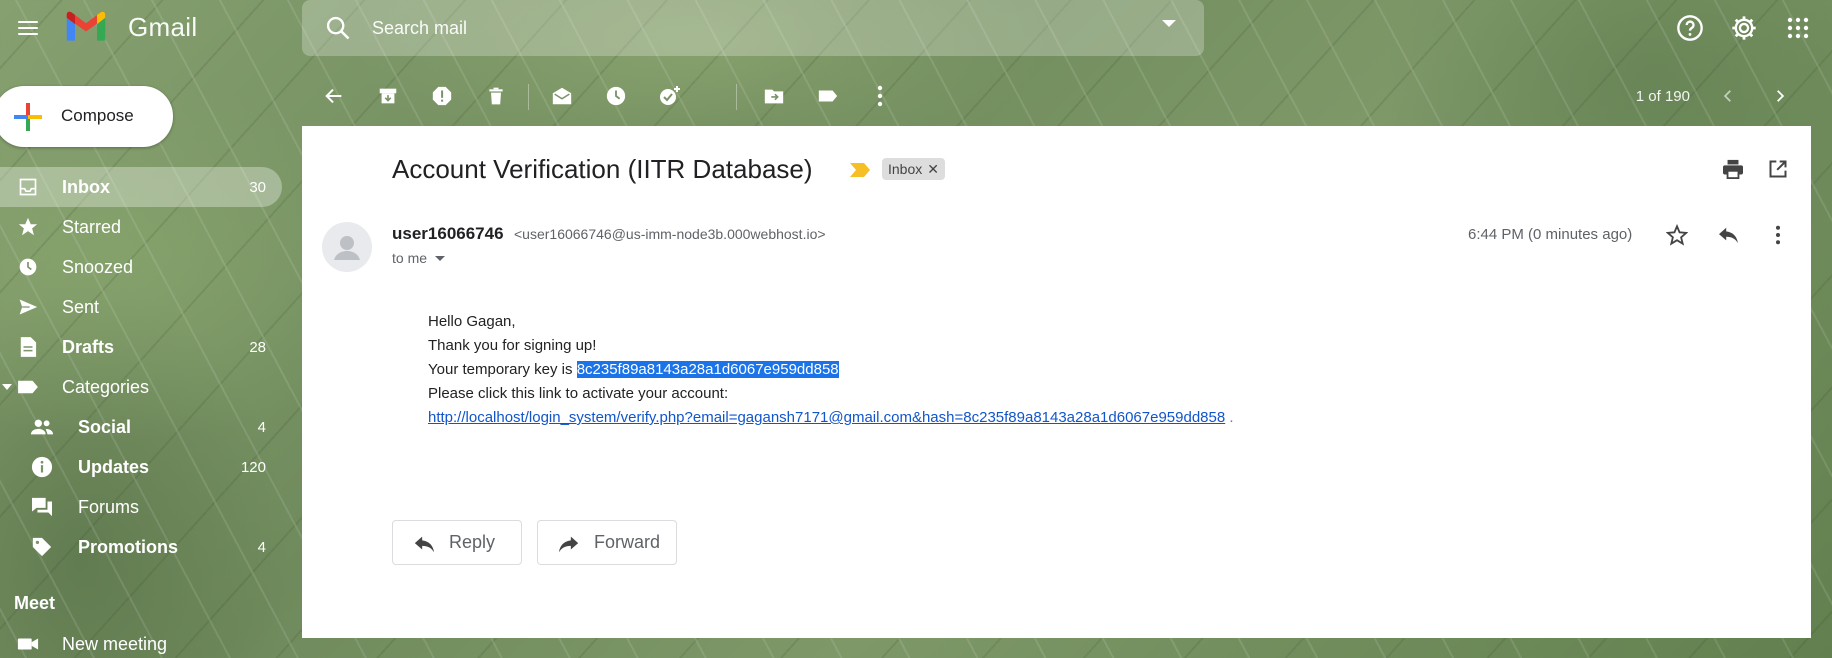 The image size is (1832, 658). Describe the element at coordinates (105, 426) in the screenshot. I see `sidebar-item-label: Social` at that location.